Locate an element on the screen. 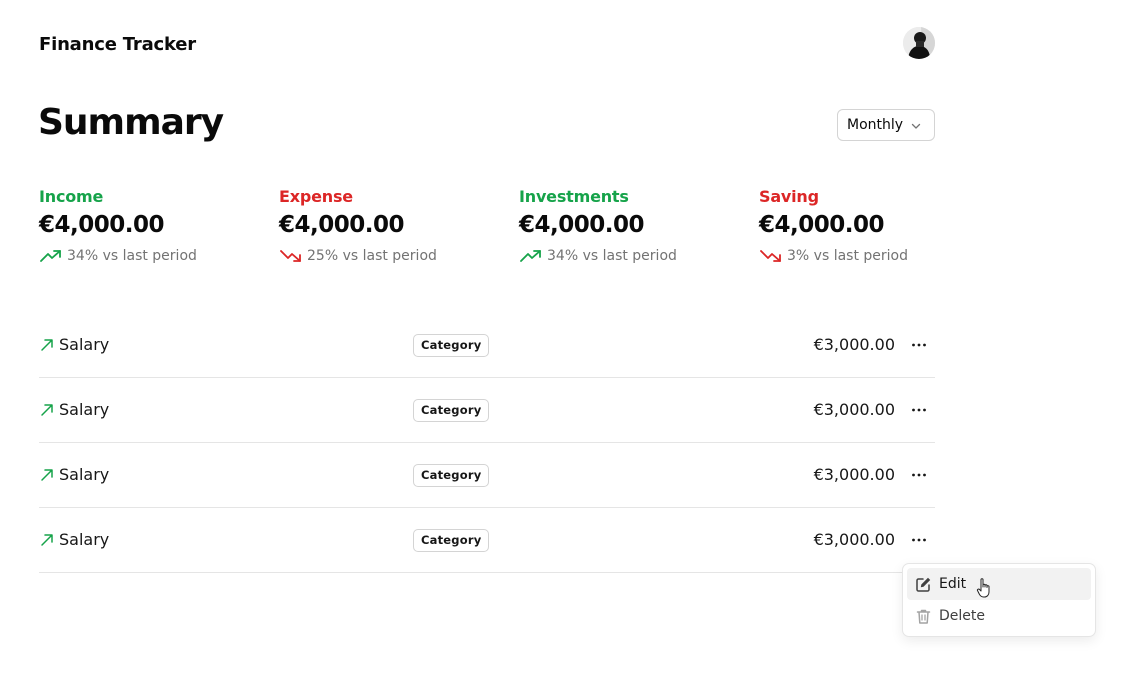 The image size is (1122, 682). stat-income: Income €4,000.00 34% vs last period is located at coordinates (154, 225).